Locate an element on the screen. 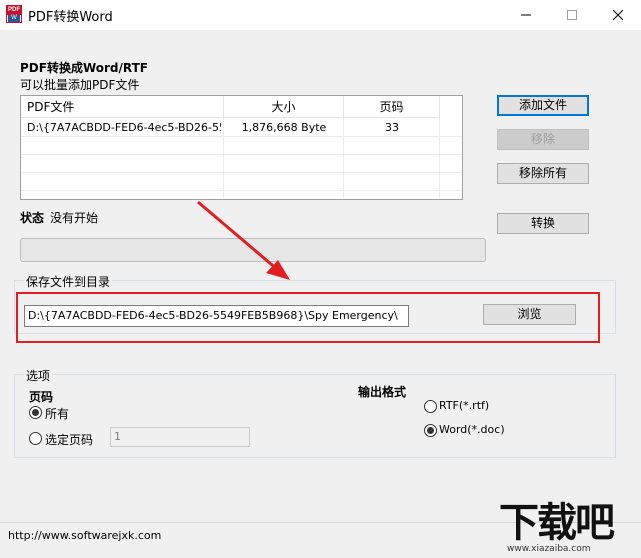  selected-pages-field: 1 is located at coordinates (180, 437).